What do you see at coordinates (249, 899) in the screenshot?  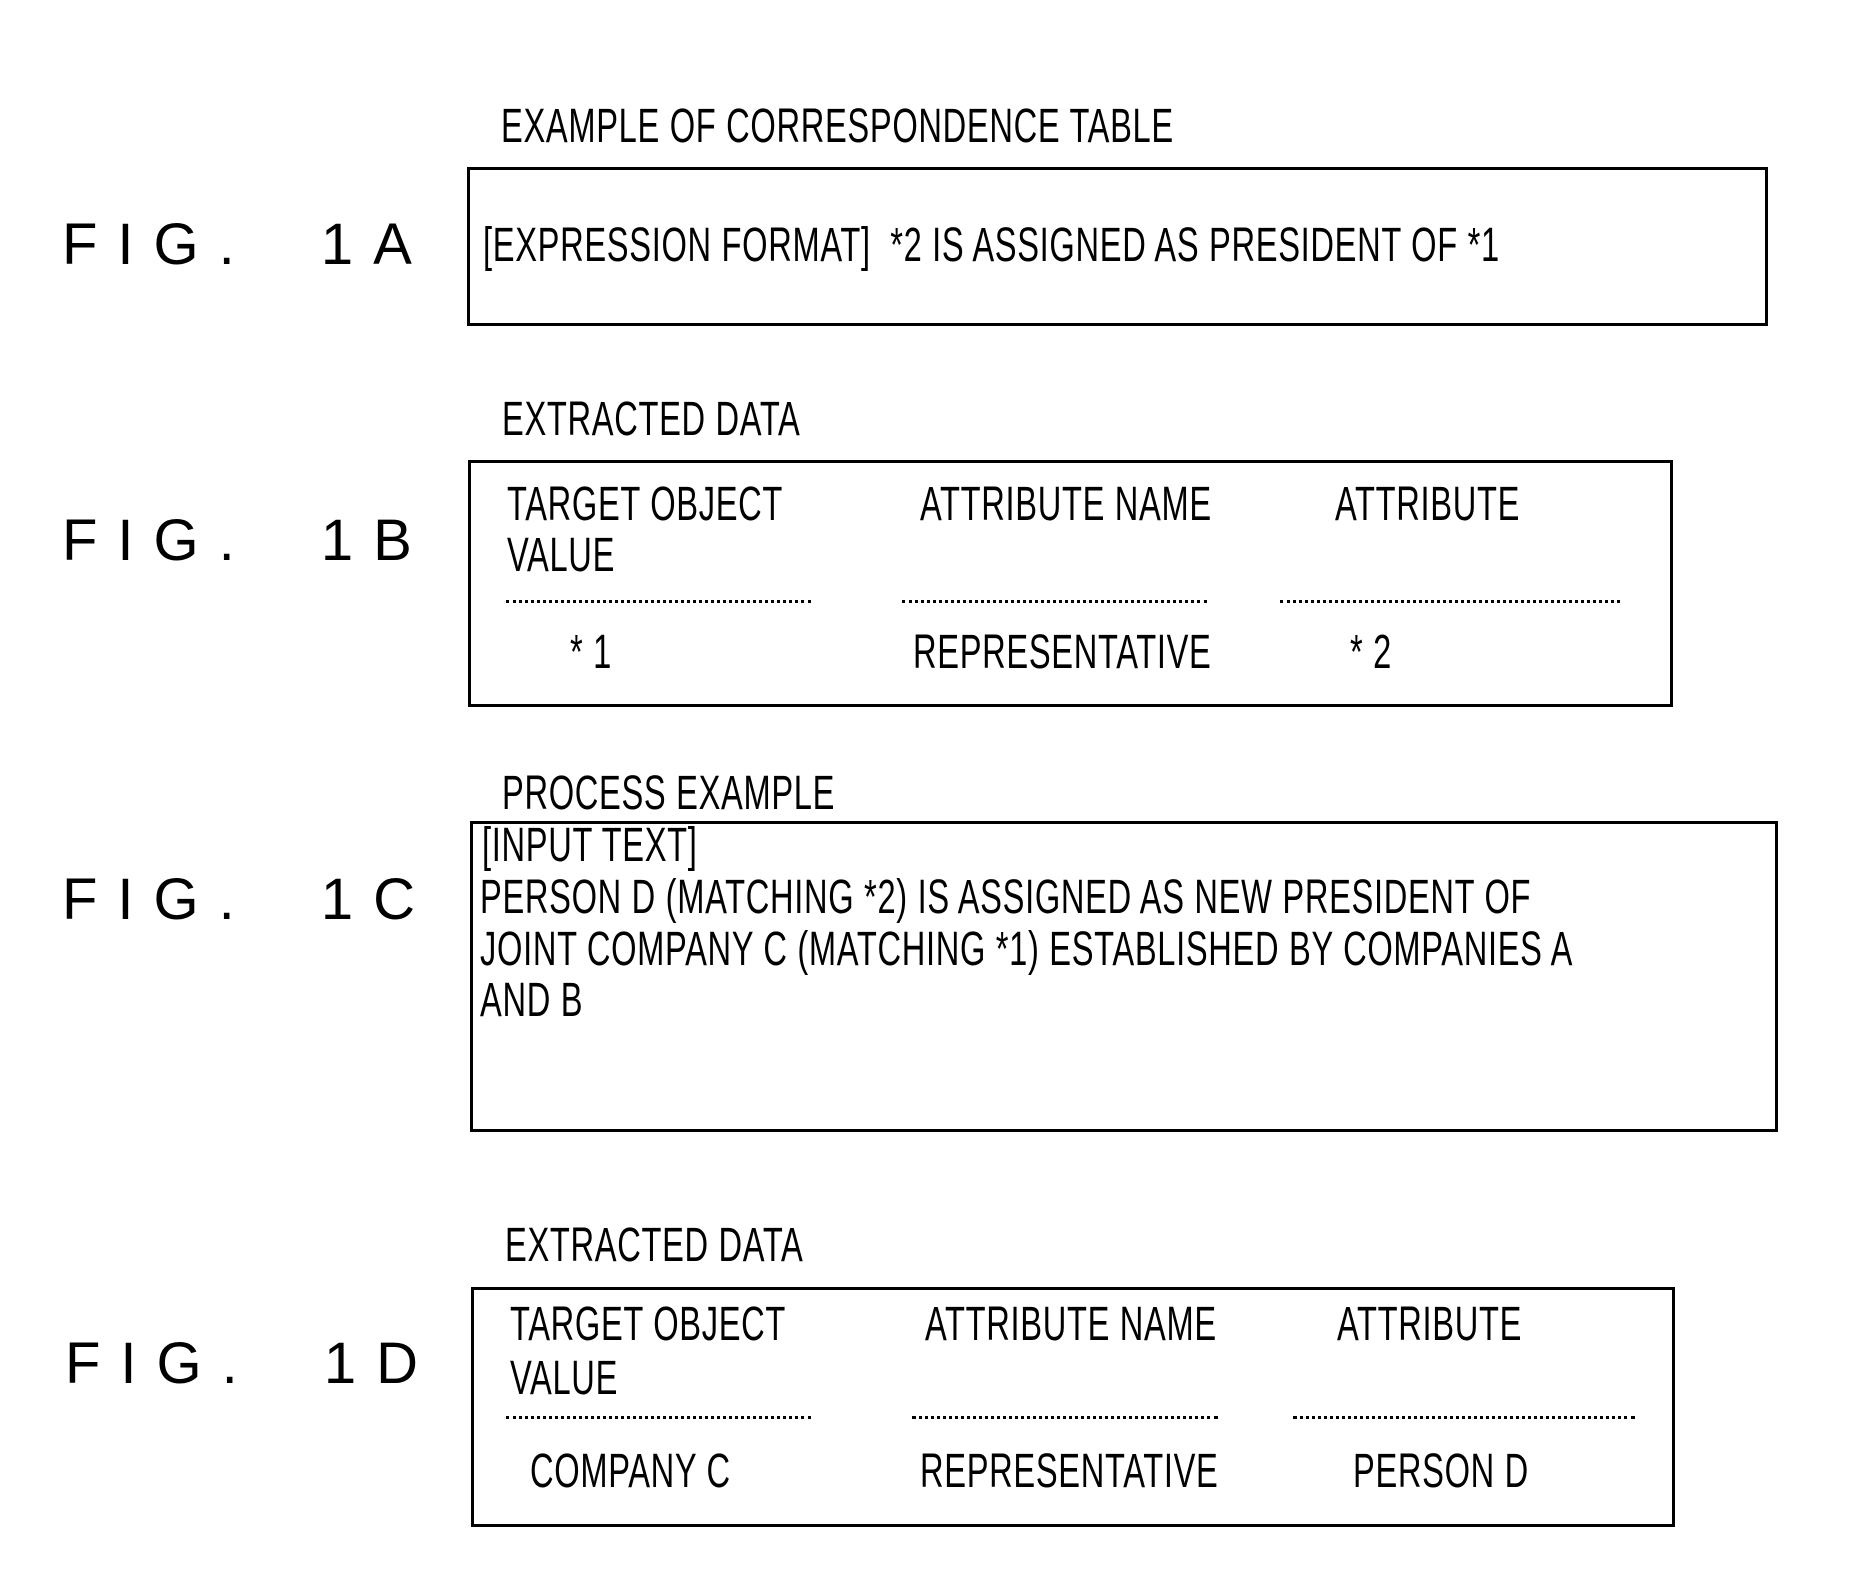 I see `fig-1c-label: FIG. 1C` at bounding box center [249, 899].